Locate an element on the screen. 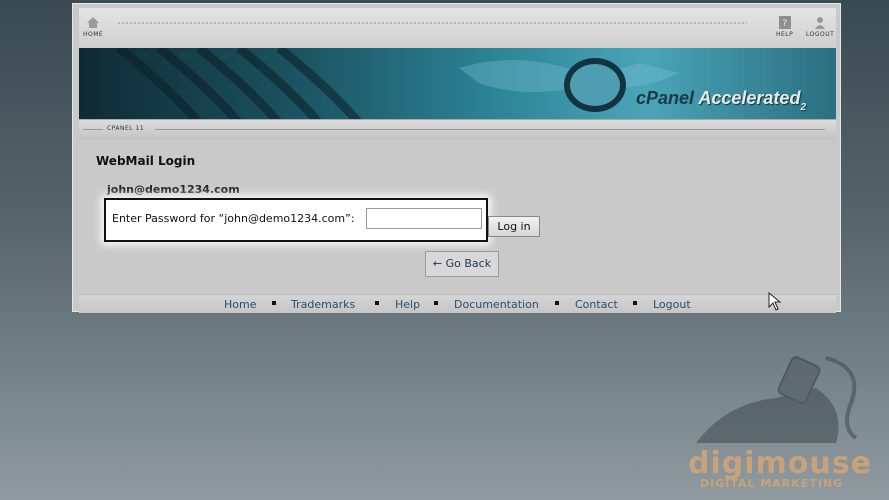 The height and width of the screenshot is (500, 889). login-button: Log in is located at coordinates (514, 226).